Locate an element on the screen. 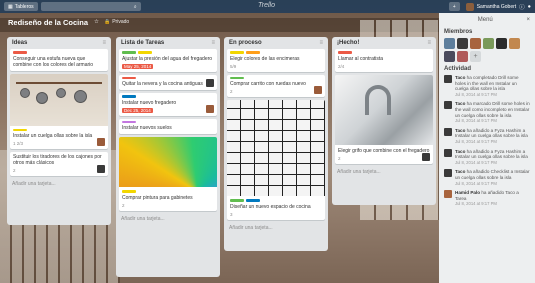 The width and height of the screenshot is (535, 283). due-date-badge: Dec 25, 2014 is located at coordinates (137, 110).